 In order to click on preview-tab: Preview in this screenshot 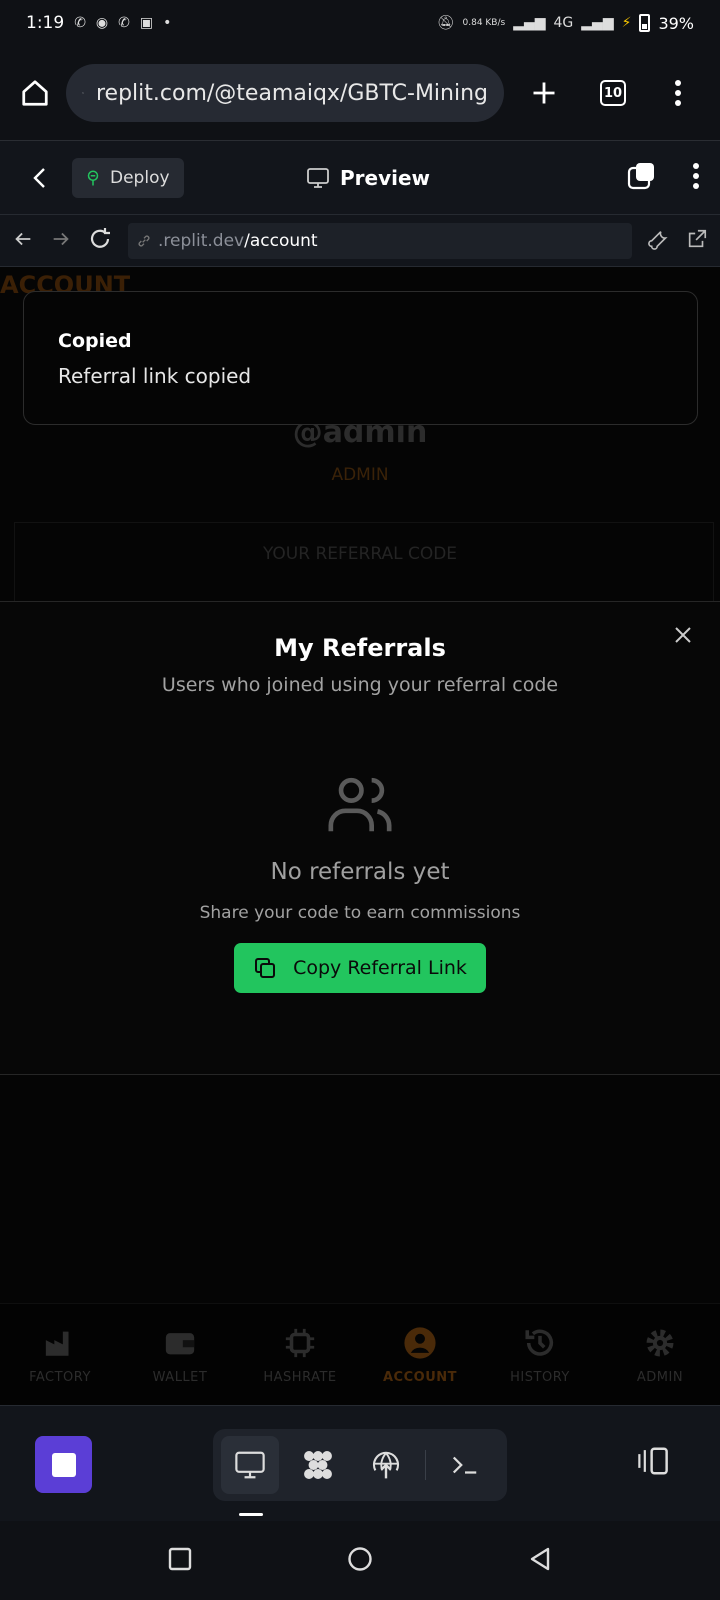, I will do `click(368, 178)`.